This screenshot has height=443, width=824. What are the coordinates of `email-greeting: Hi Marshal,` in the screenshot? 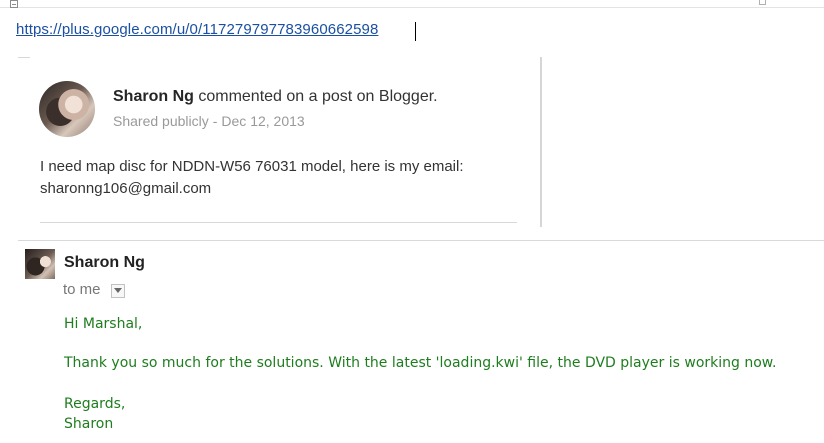 It's located at (103, 324).